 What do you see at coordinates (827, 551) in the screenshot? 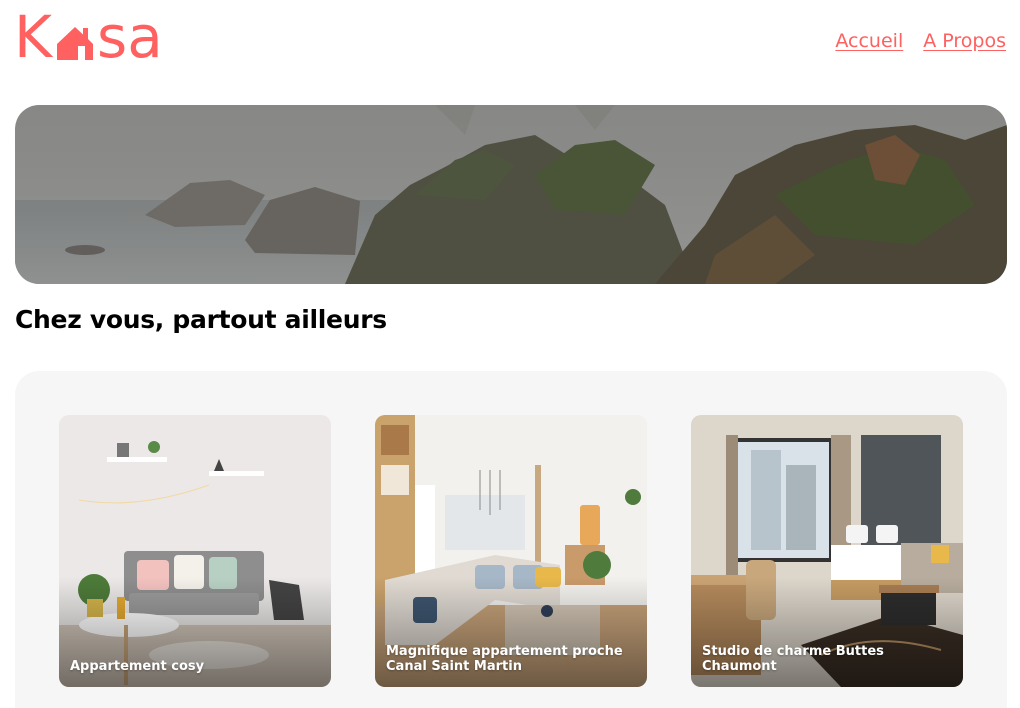
I see `listing-card: Studio de charme Buttes Chaumont` at bounding box center [827, 551].